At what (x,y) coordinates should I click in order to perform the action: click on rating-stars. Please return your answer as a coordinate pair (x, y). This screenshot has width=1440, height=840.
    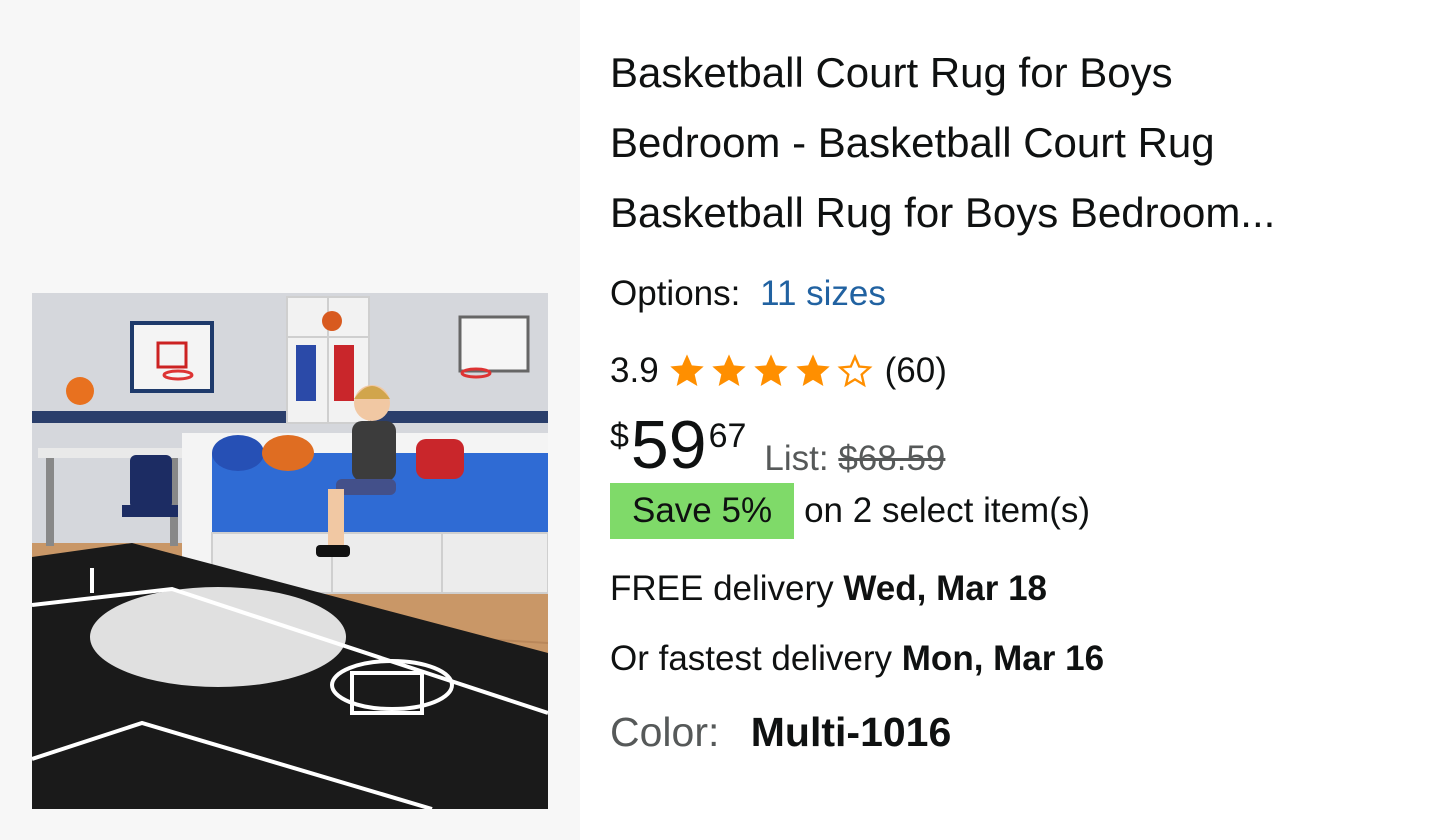
    Looking at the image, I should click on (772, 371).